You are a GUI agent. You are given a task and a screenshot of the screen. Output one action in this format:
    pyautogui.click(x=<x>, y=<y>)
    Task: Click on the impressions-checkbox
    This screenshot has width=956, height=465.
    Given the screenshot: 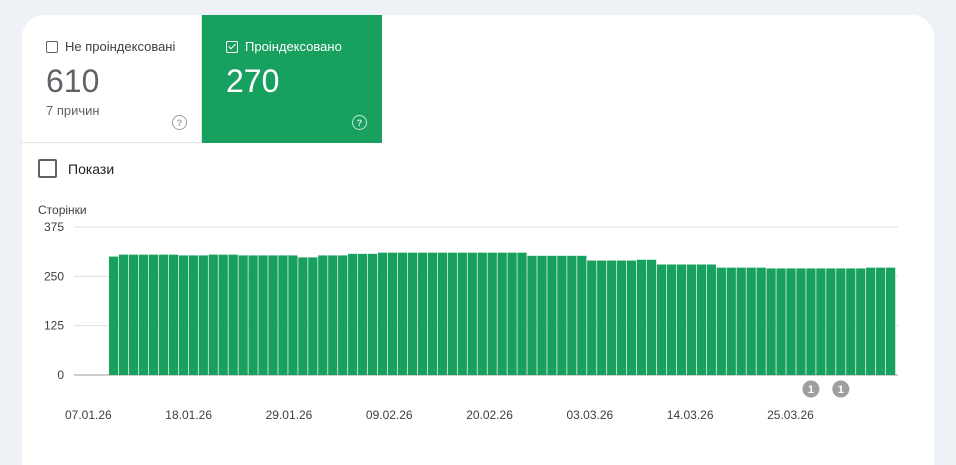 What is the action you would take?
    pyautogui.click(x=47, y=168)
    